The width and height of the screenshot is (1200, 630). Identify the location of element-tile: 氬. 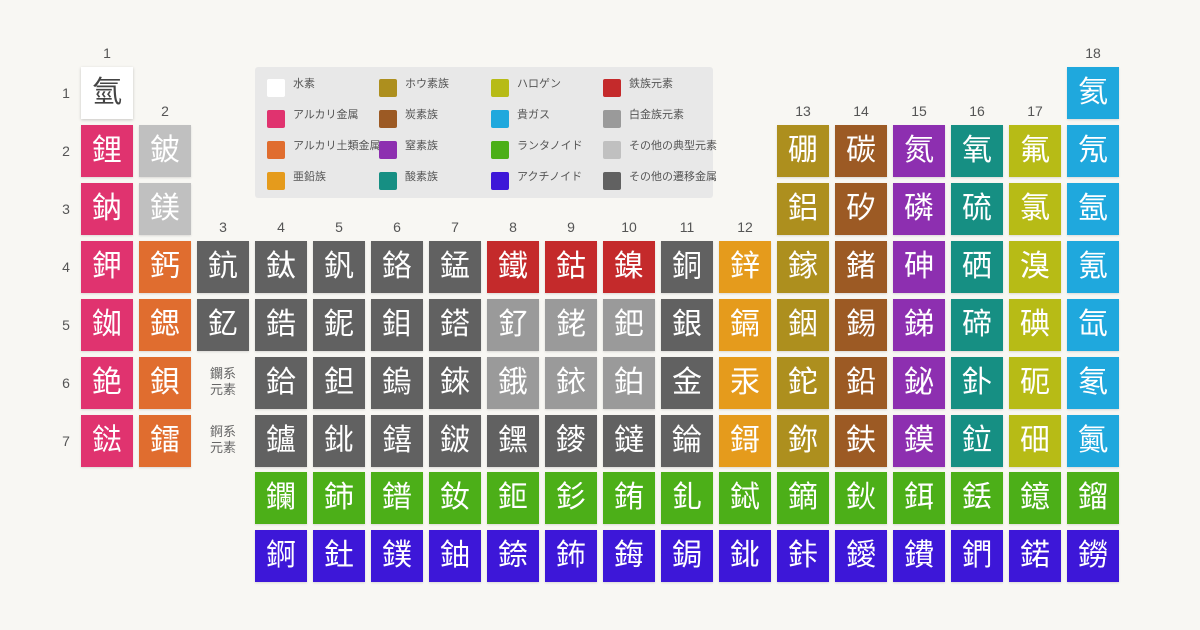
(1093, 209).